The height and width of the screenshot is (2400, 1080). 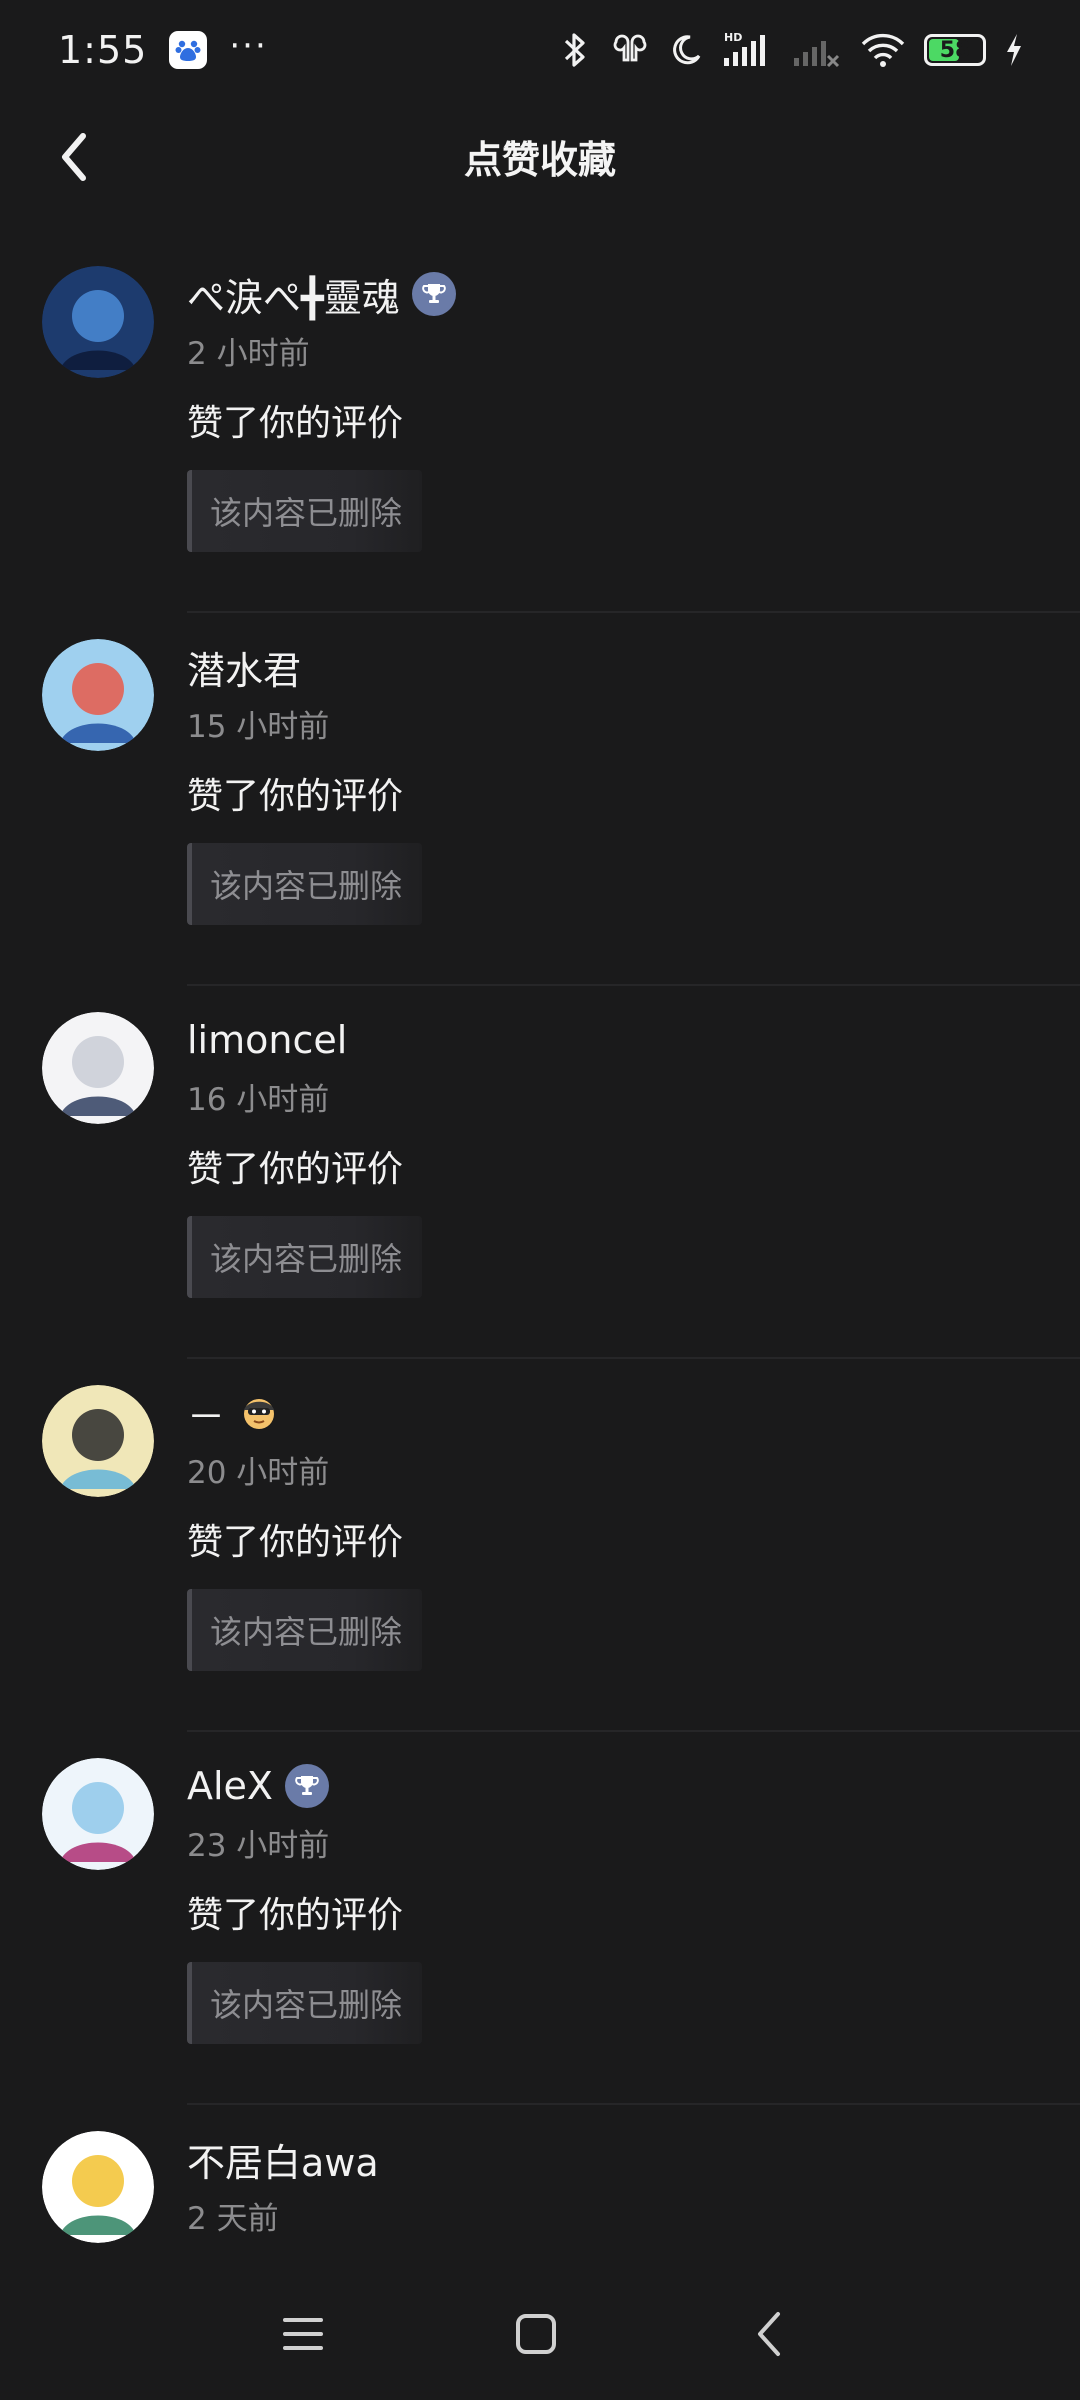 I want to click on moon-icon, so click(x=686, y=50).